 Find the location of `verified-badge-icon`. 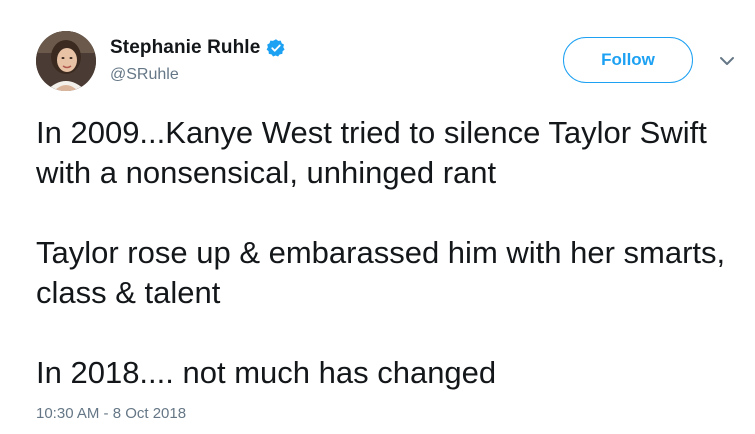

verified-badge-icon is located at coordinates (276, 48).